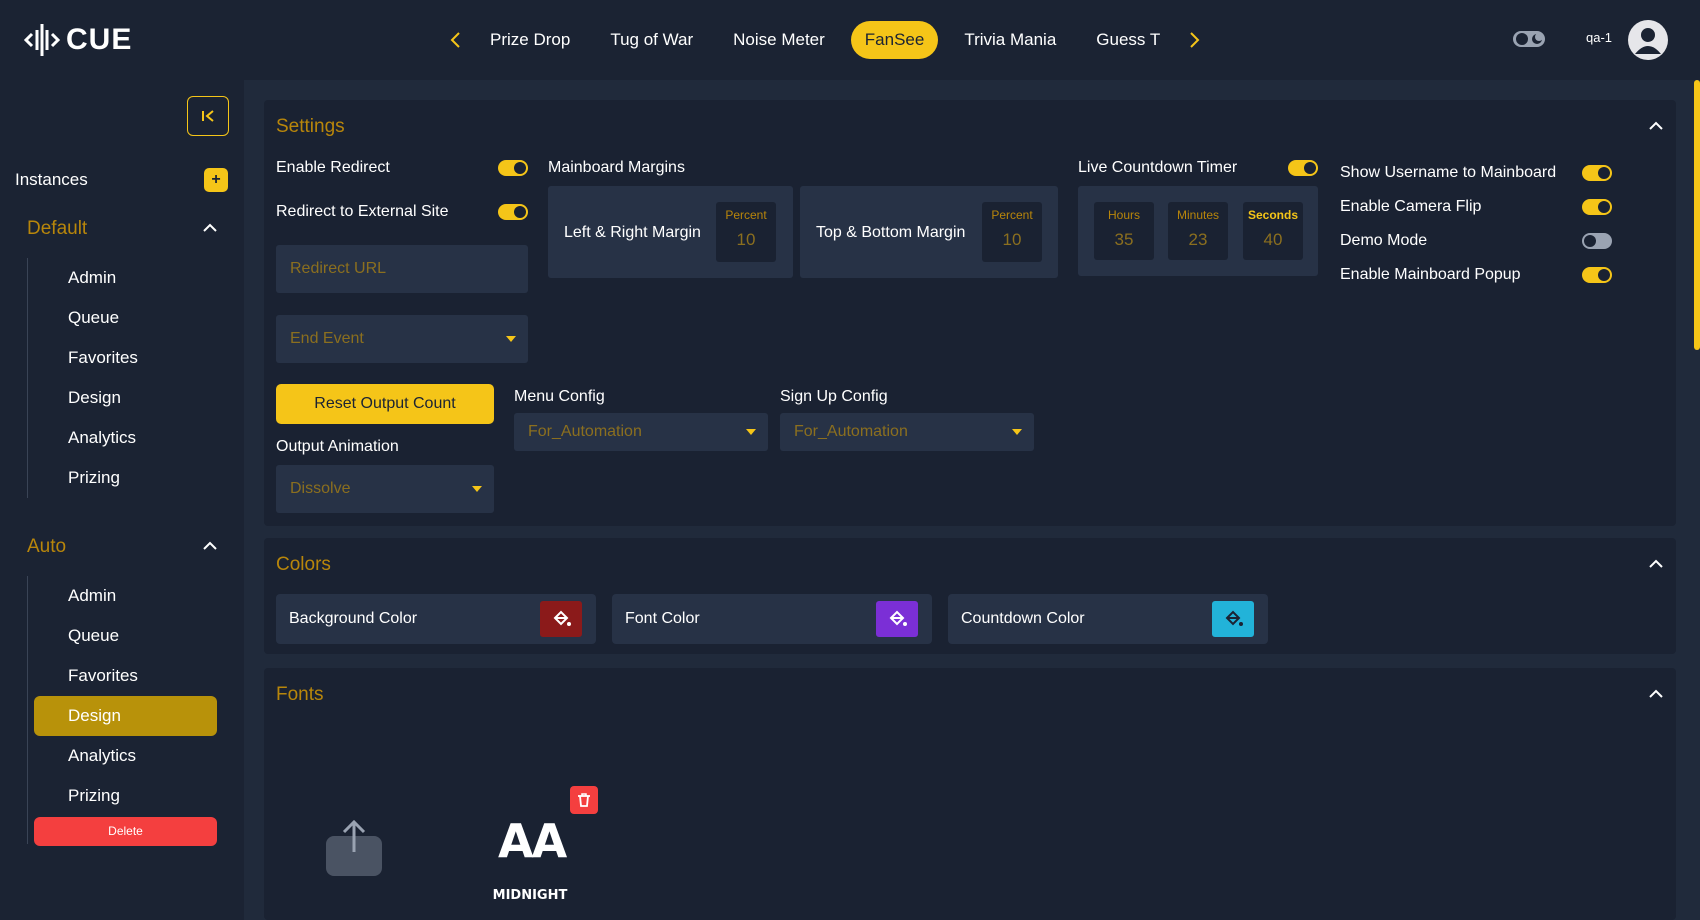 Image resolution: width=1700 pixels, height=920 pixels. What do you see at coordinates (327, 338) in the screenshot?
I see `end-event-value: End Event` at bounding box center [327, 338].